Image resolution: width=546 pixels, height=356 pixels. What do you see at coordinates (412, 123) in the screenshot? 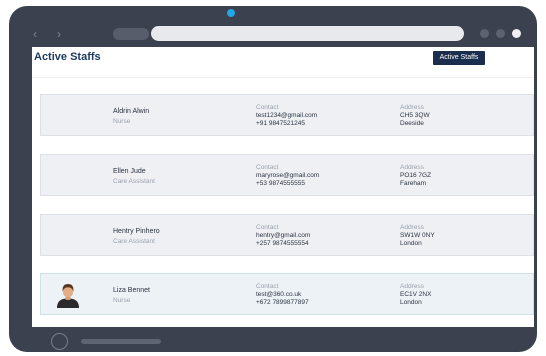
I see `staff-city: Deeside` at bounding box center [412, 123].